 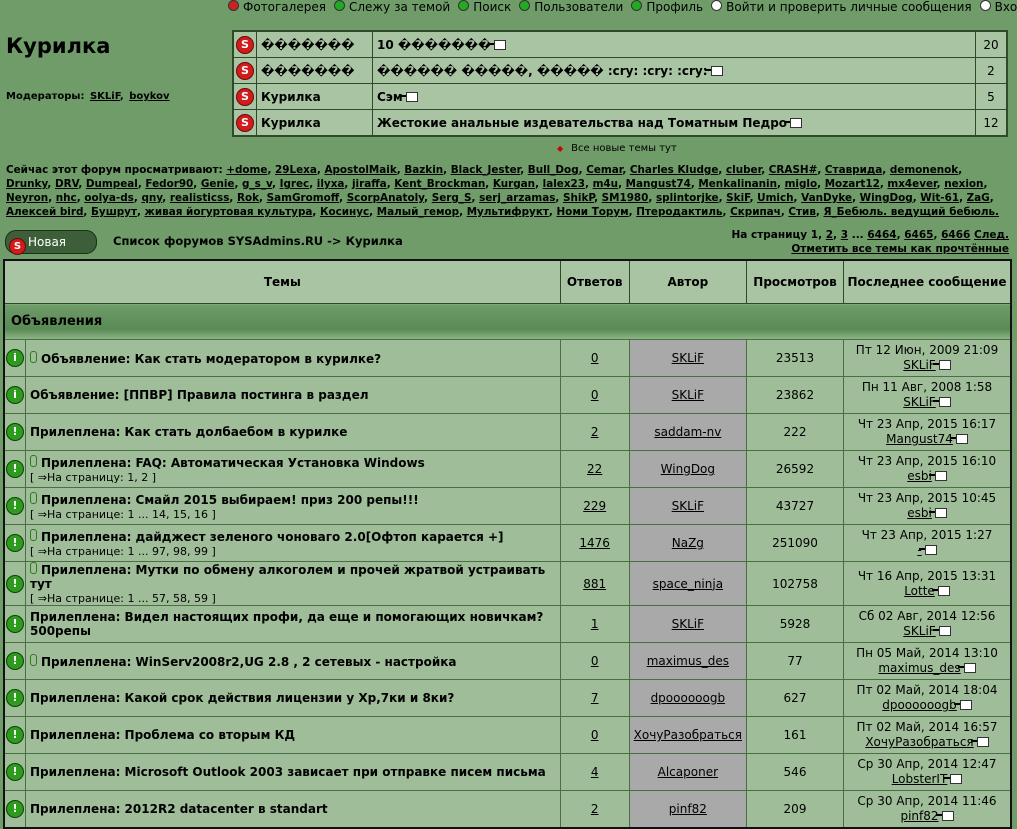 What do you see at coordinates (592, 212) in the screenshot?
I see `viewer-link: Номи Торум` at bounding box center [592, 212].